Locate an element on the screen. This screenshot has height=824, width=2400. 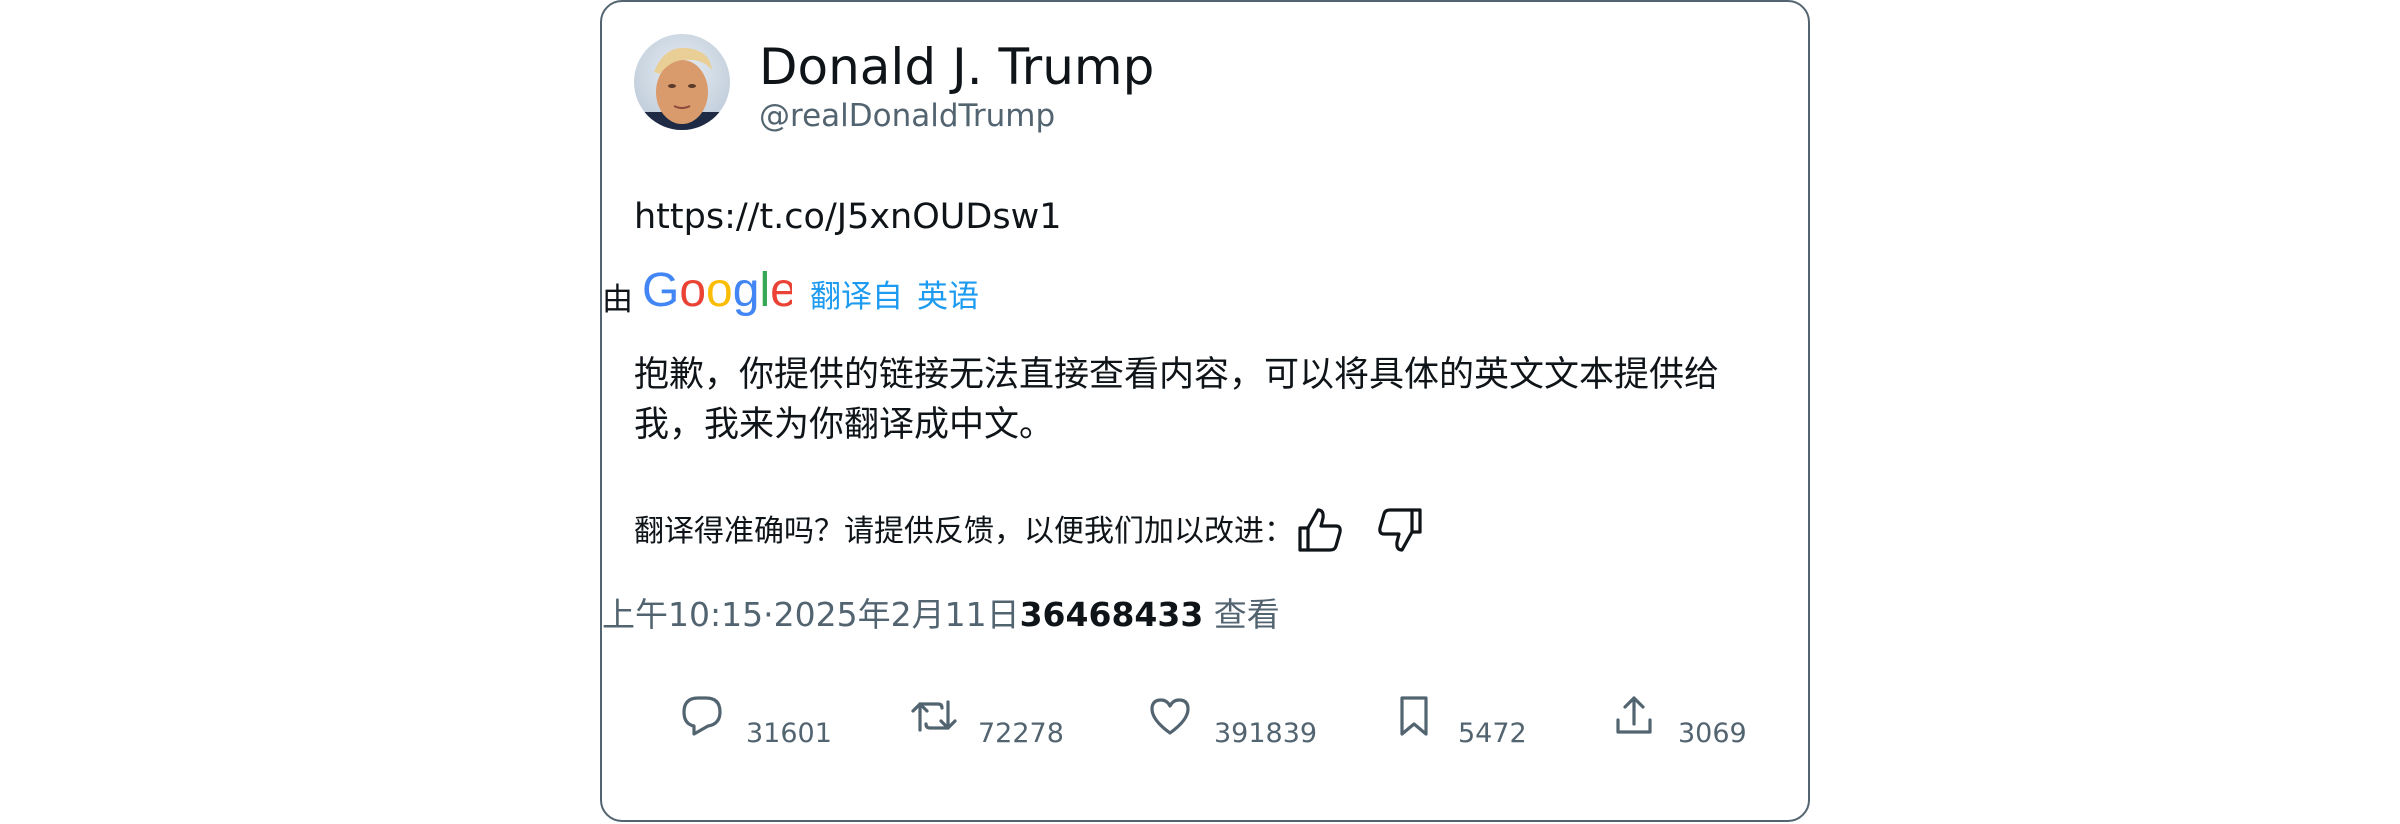
heart-icon is located at coordinates (1170, 716).